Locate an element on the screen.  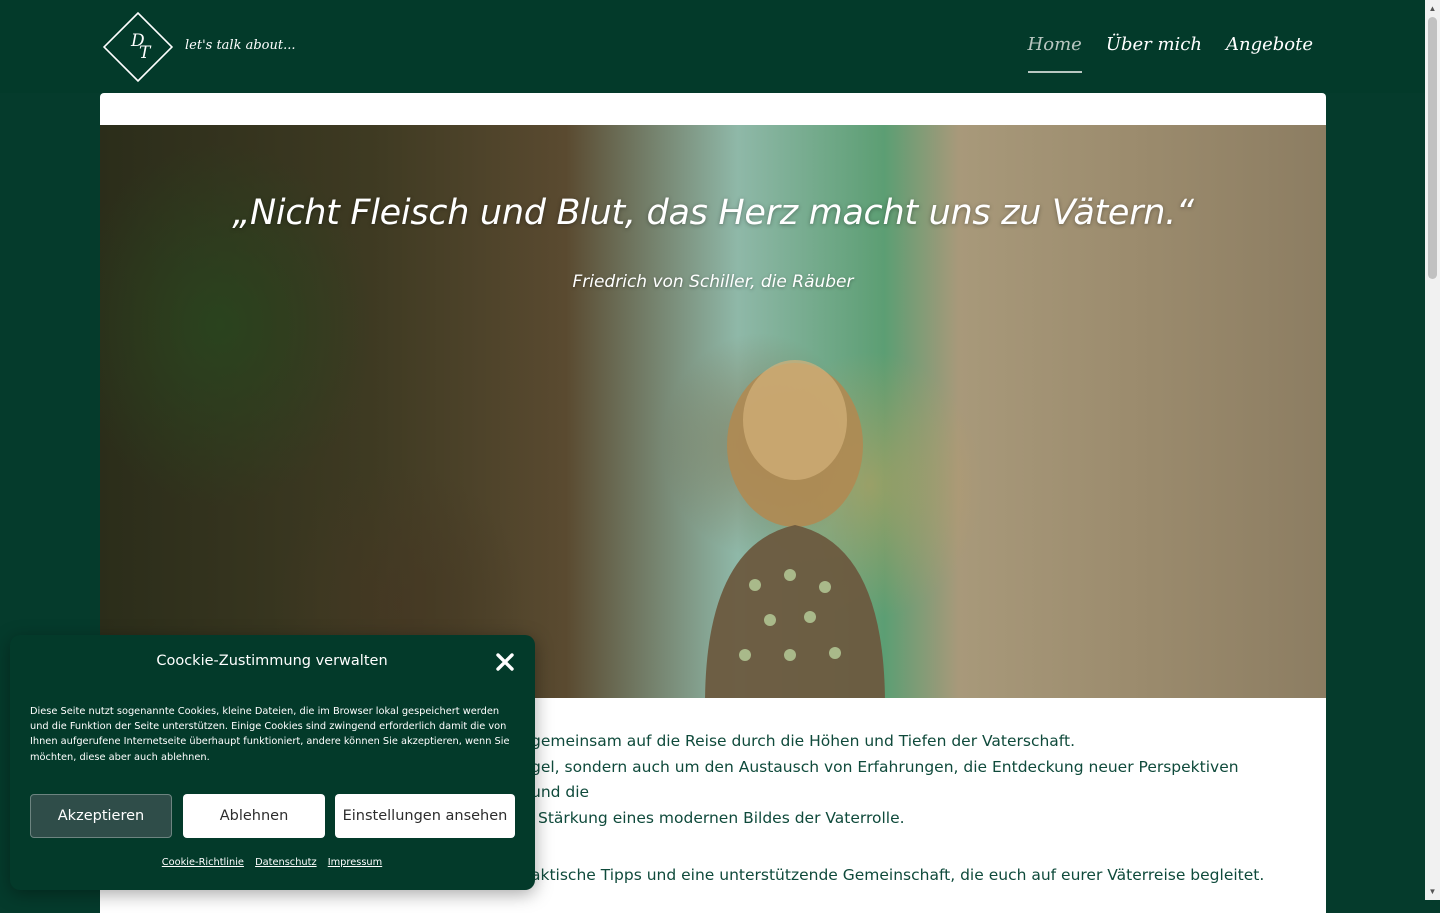
deny-cookies-button: Ablehnen is located at coordinates (254, 816).